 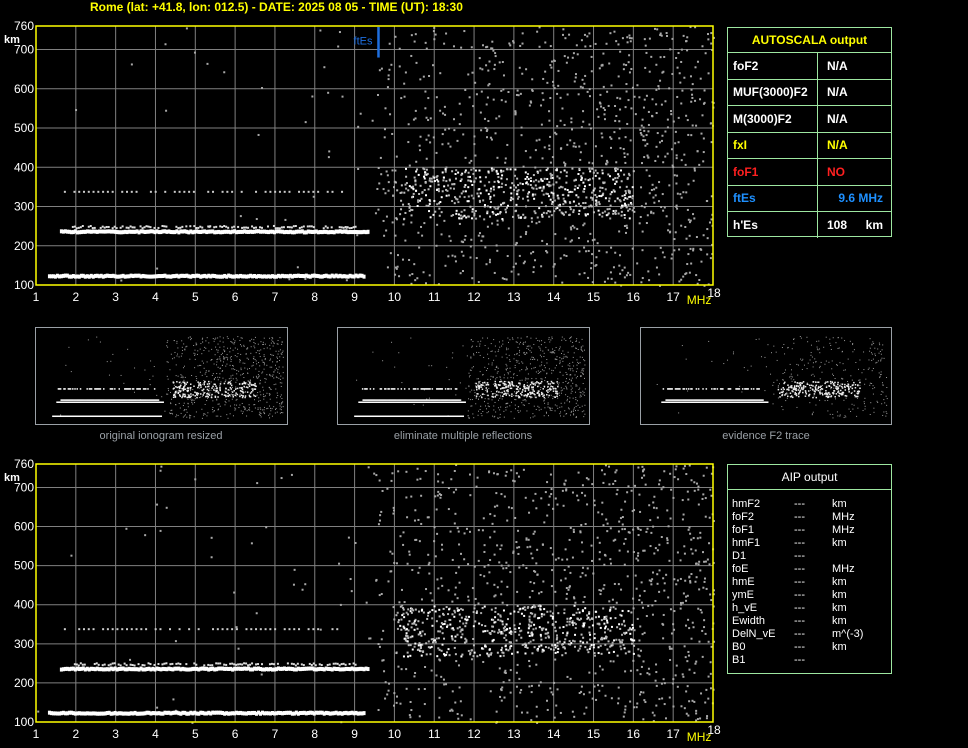 I want to click on x-tick-label: 8, so click(x=314, y=297).